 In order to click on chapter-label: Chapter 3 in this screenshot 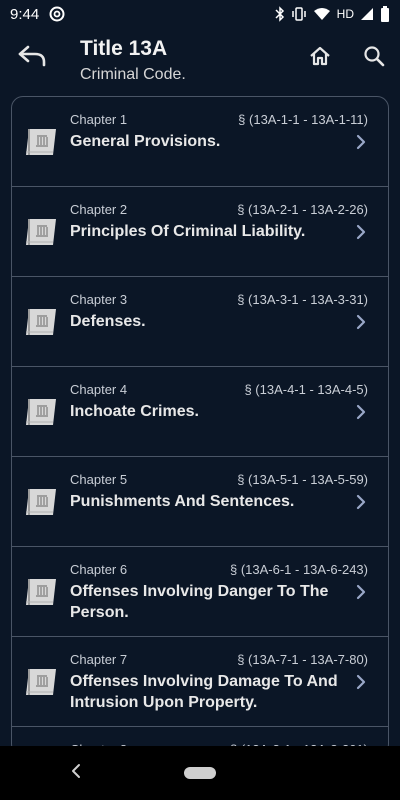, I will do `click(99, 299)`.